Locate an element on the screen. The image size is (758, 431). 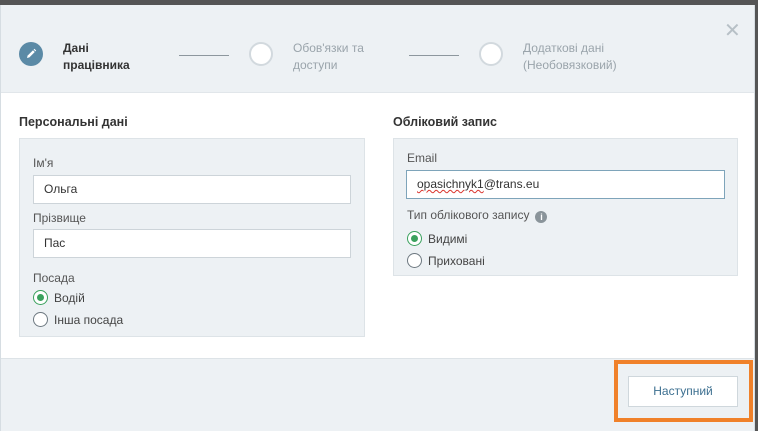
account-type-visible-label: Видимі is located at coordinates (448, 238).